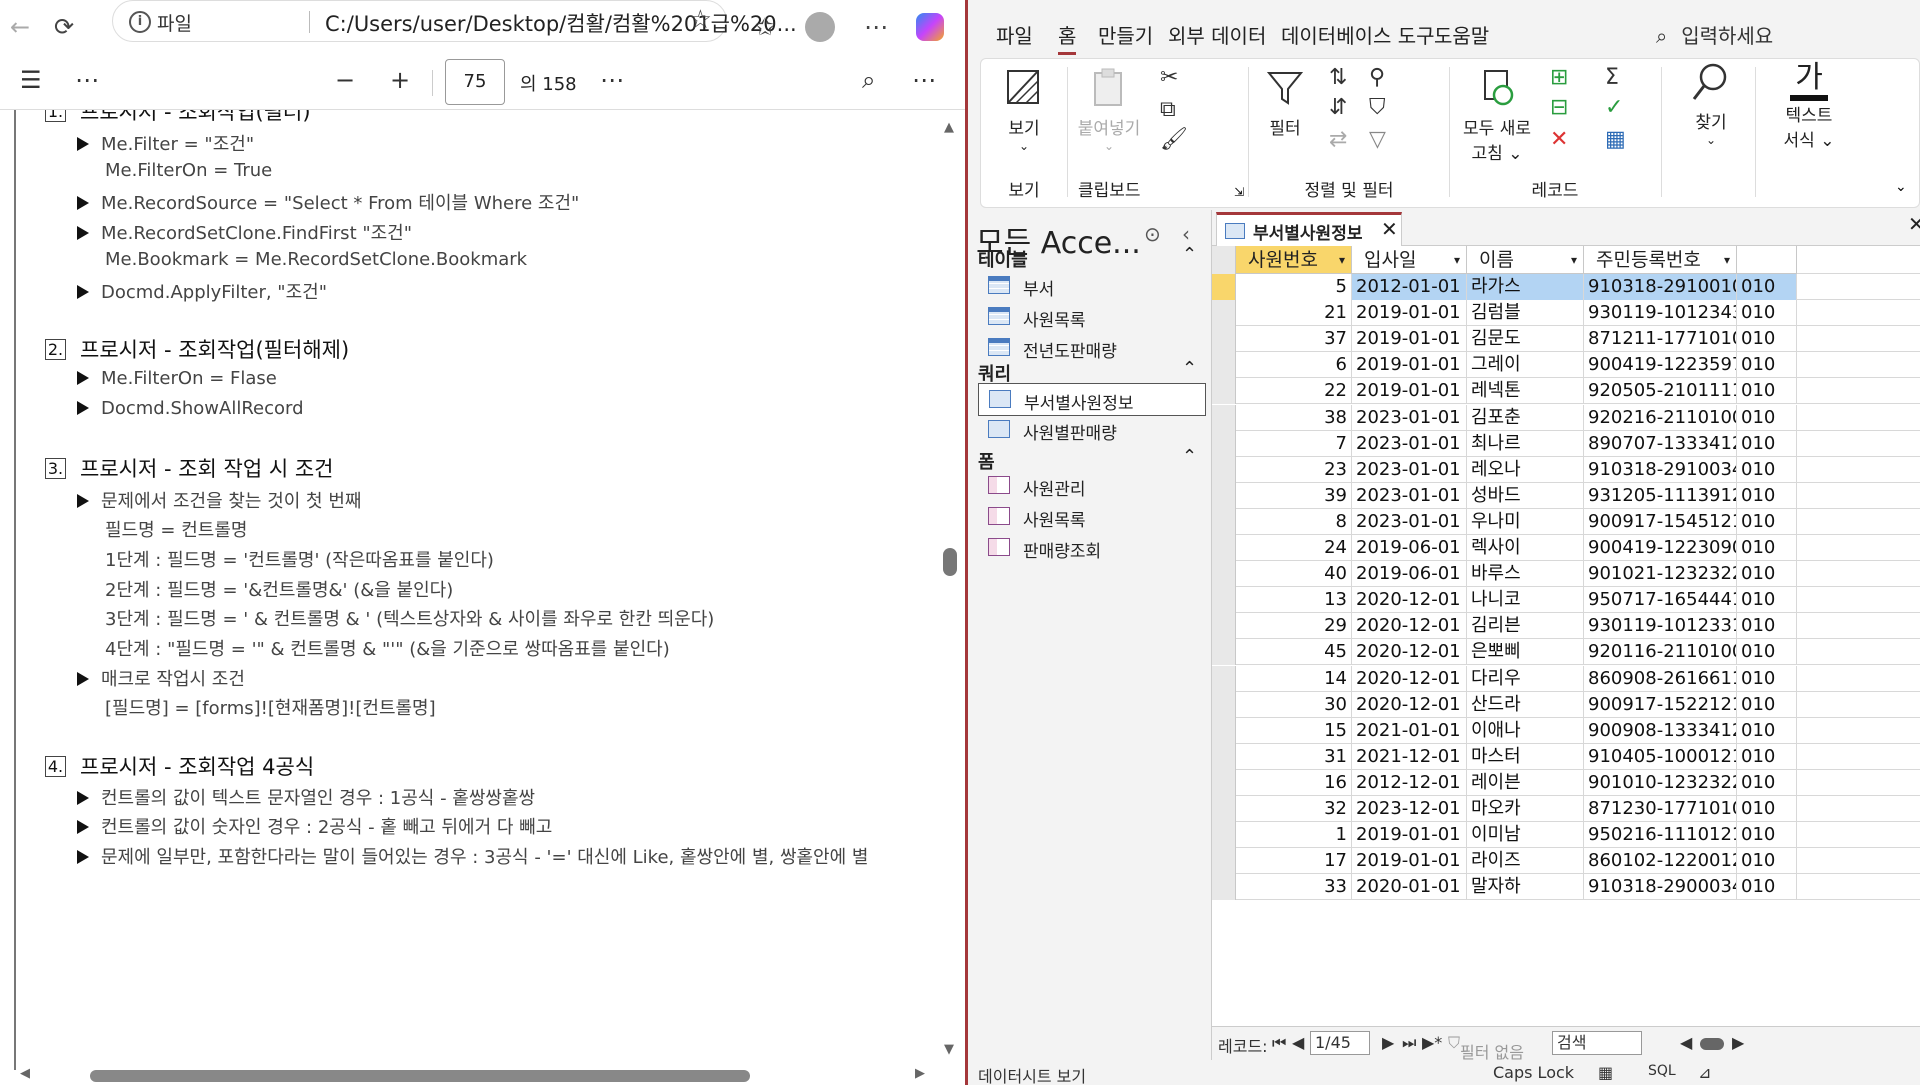 This screenshot has height=1085, width=1920. Describe the element at coordinates (1525, 782) in the screenshot. I see `table-cell: 레이븐` at that location.